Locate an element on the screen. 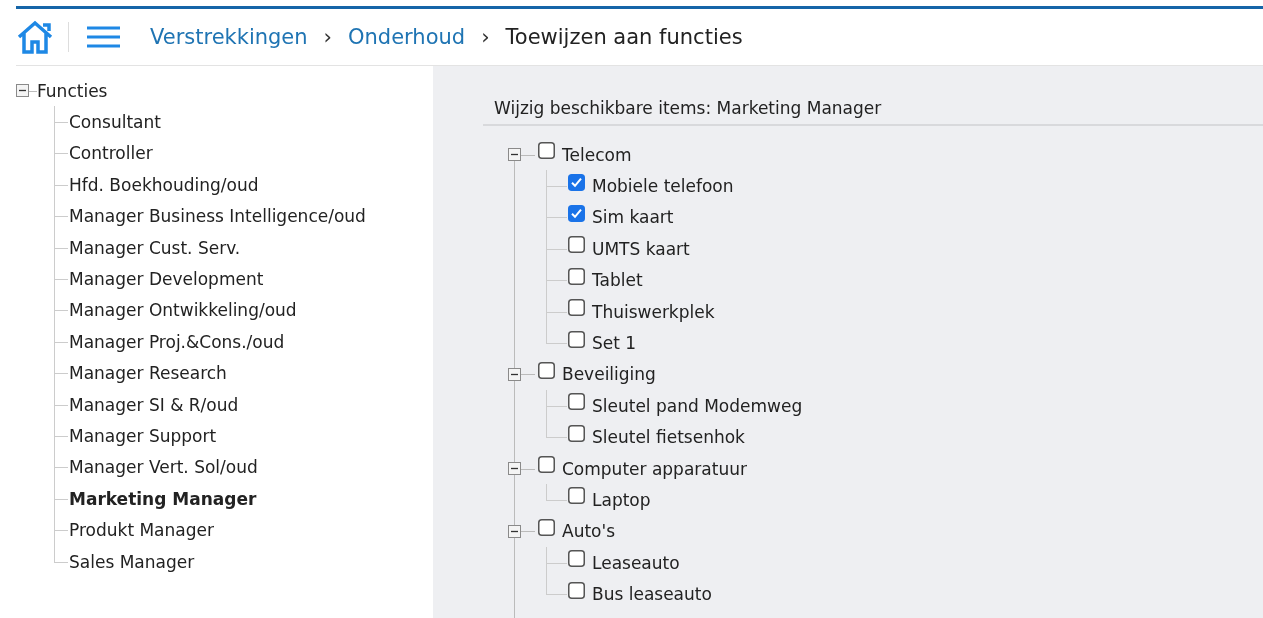 The image size is (1263, 618). tree-item: Manager Business Intelligence/oud is located at coordinates (217, 216).